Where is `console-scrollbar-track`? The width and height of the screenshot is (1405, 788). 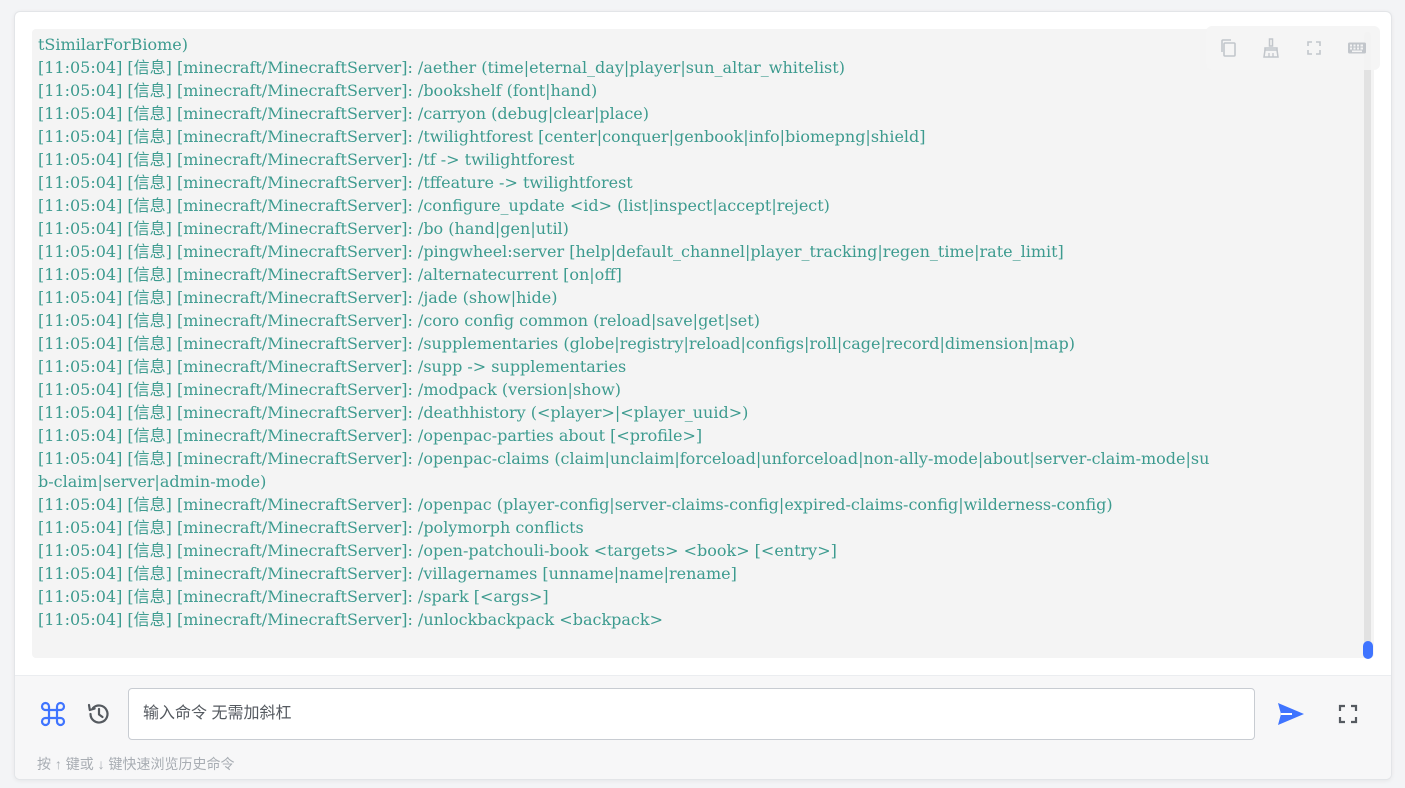
console-scrollbar-track is located at coordinates (1367, 338).